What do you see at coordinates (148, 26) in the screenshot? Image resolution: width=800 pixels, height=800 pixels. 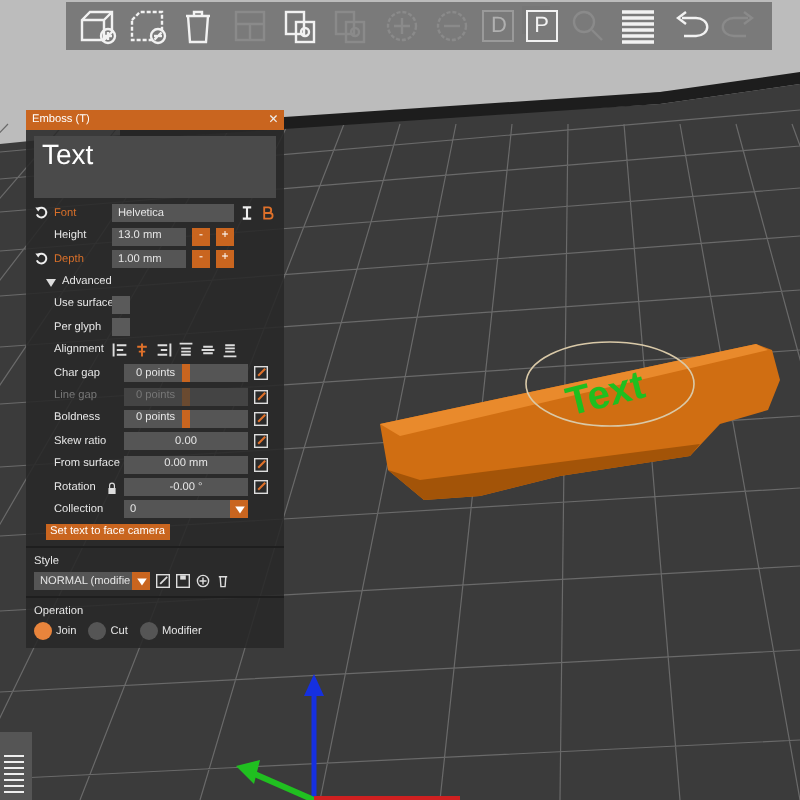 I see `remove-box-icon` at bounding box center [148, 26].